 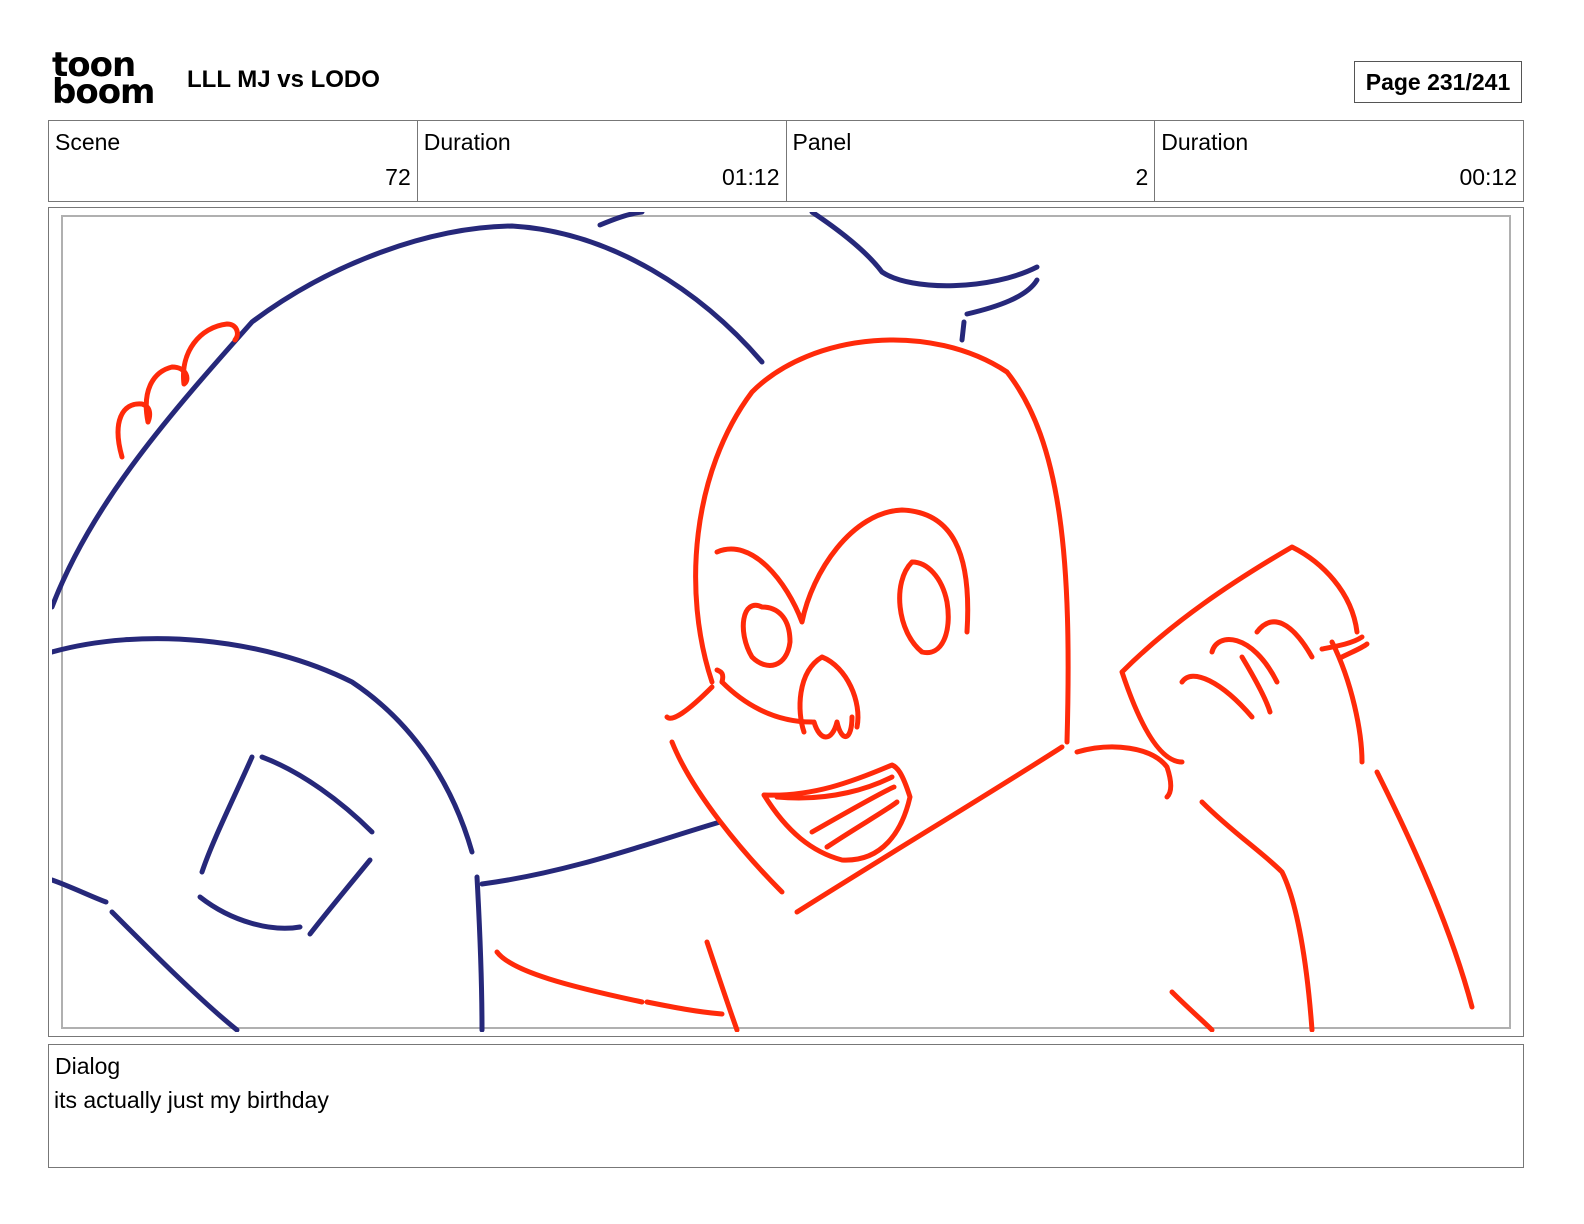 I want to click on left-eye, so click(x=286, y=845).